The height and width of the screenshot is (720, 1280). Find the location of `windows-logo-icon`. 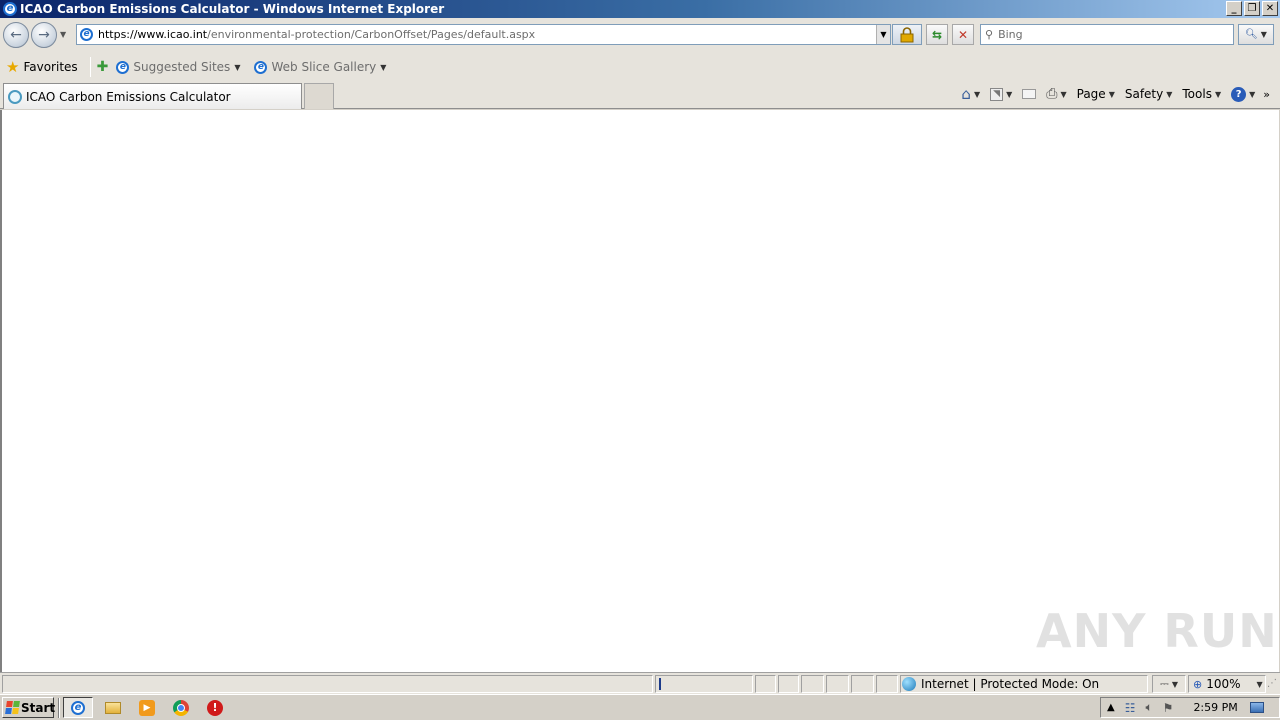

windows-logo-icon is located at coordinates (12, 707).